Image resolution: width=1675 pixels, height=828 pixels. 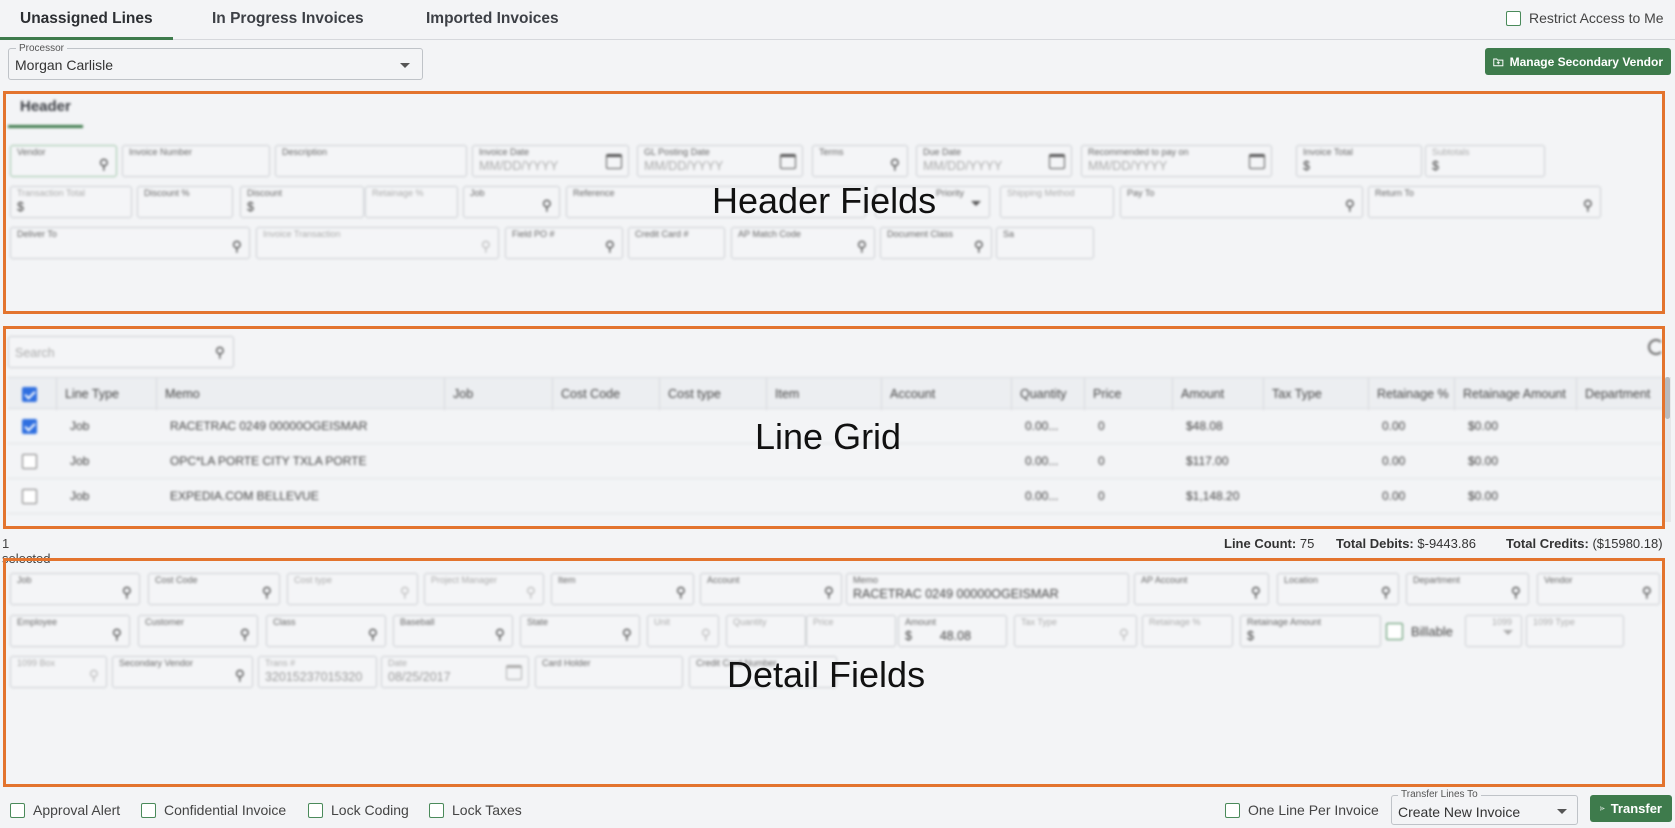 What do you see at coordinates (86, 20) in the screenshot?
I see `tab-unassigned-lines: Unassigned Lines` at bounding box center [86, 20].